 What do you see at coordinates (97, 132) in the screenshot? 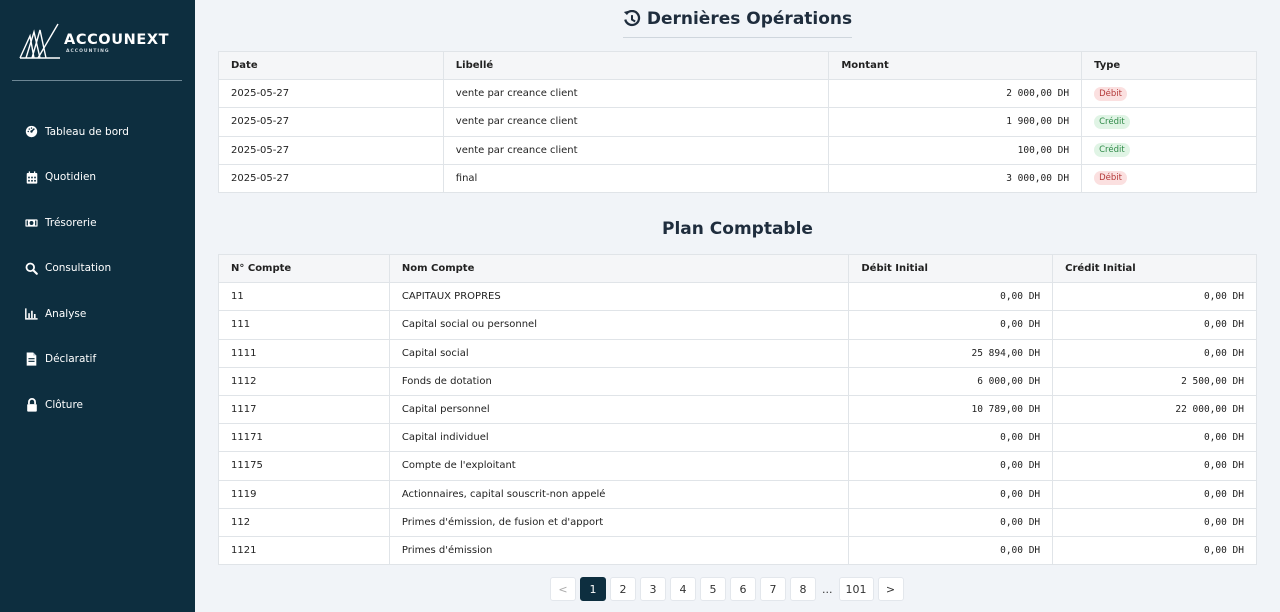
I see `sidebar-item-tableau-de-bord: Tableau de bord` at bounding box center [97, 132].